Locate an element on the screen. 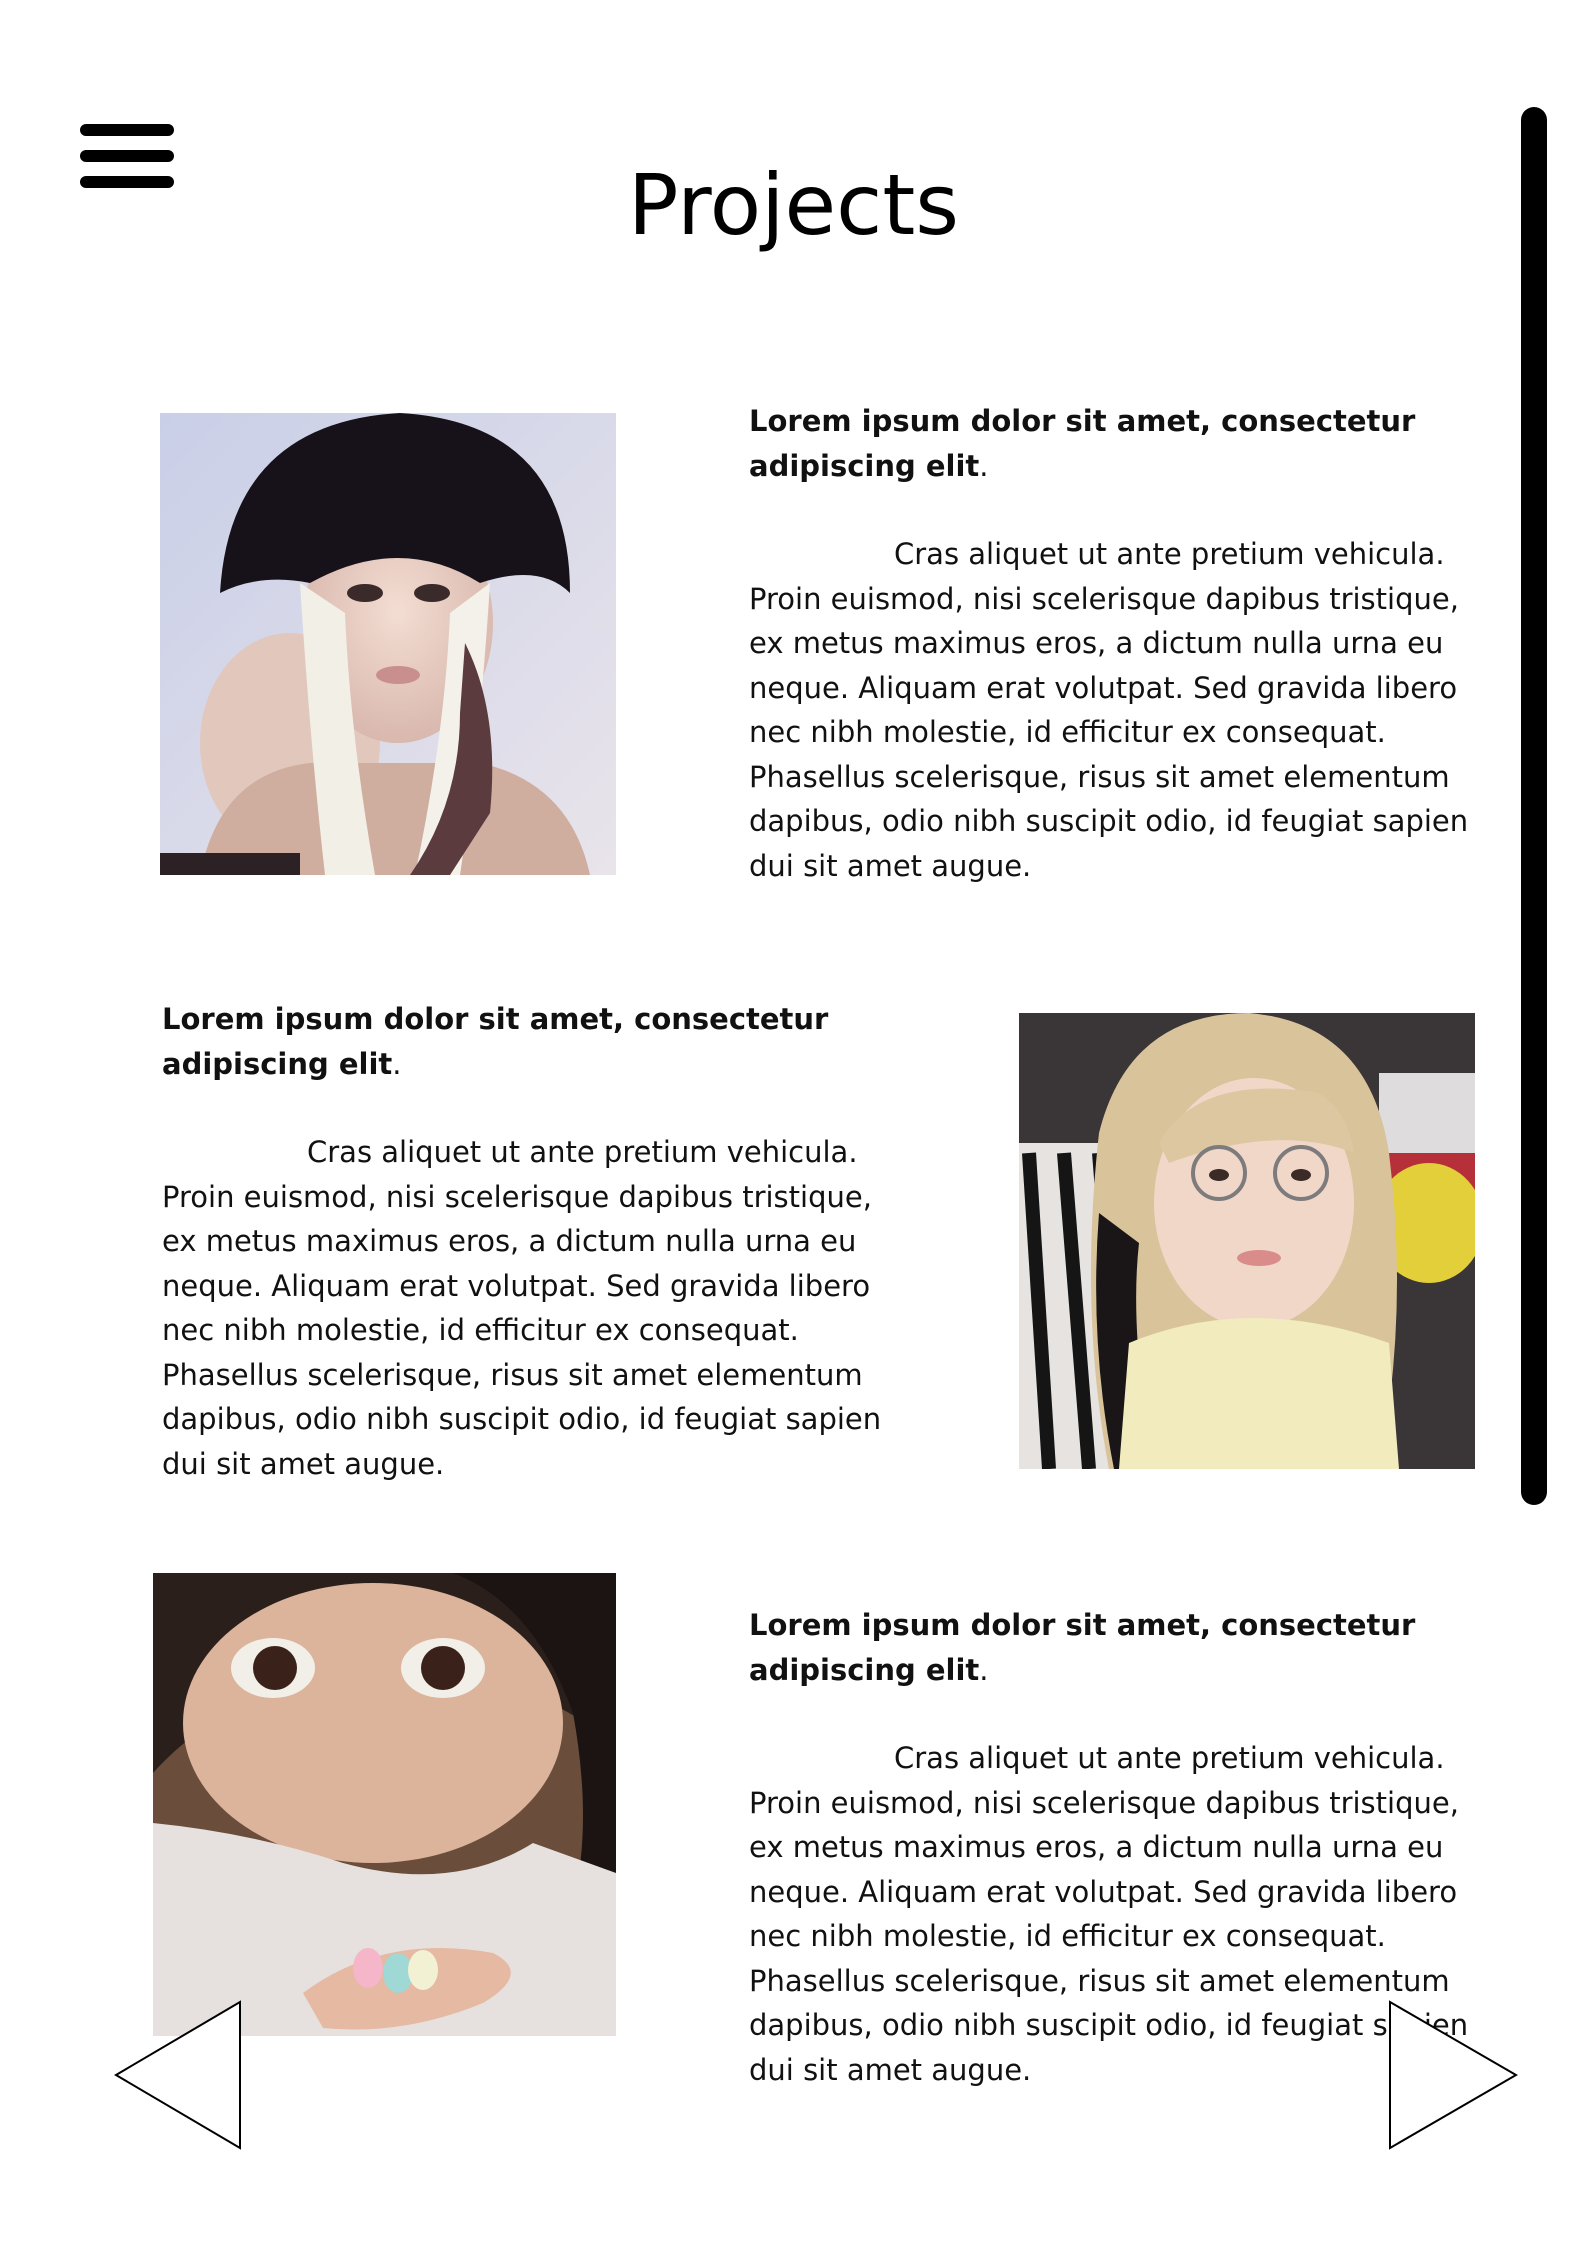 The width and height of the screenshot is (1587, 2245). project-3-photo is located at coordinates (384, 1804).